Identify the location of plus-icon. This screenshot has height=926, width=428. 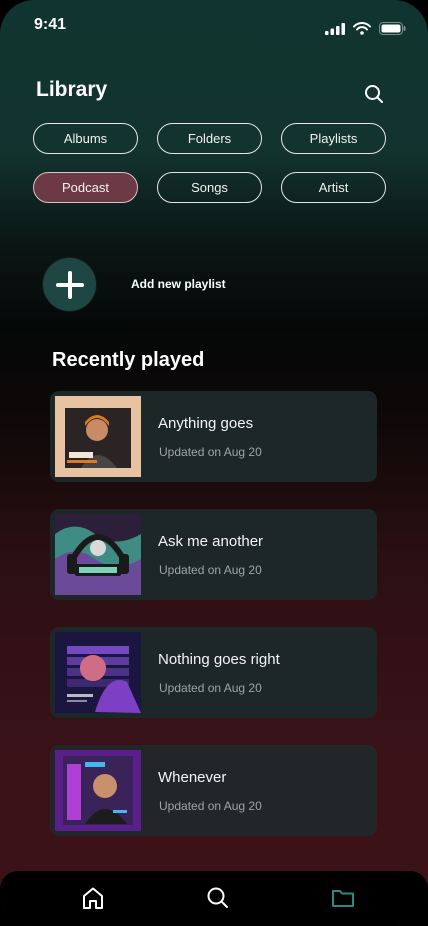
(69, 284).